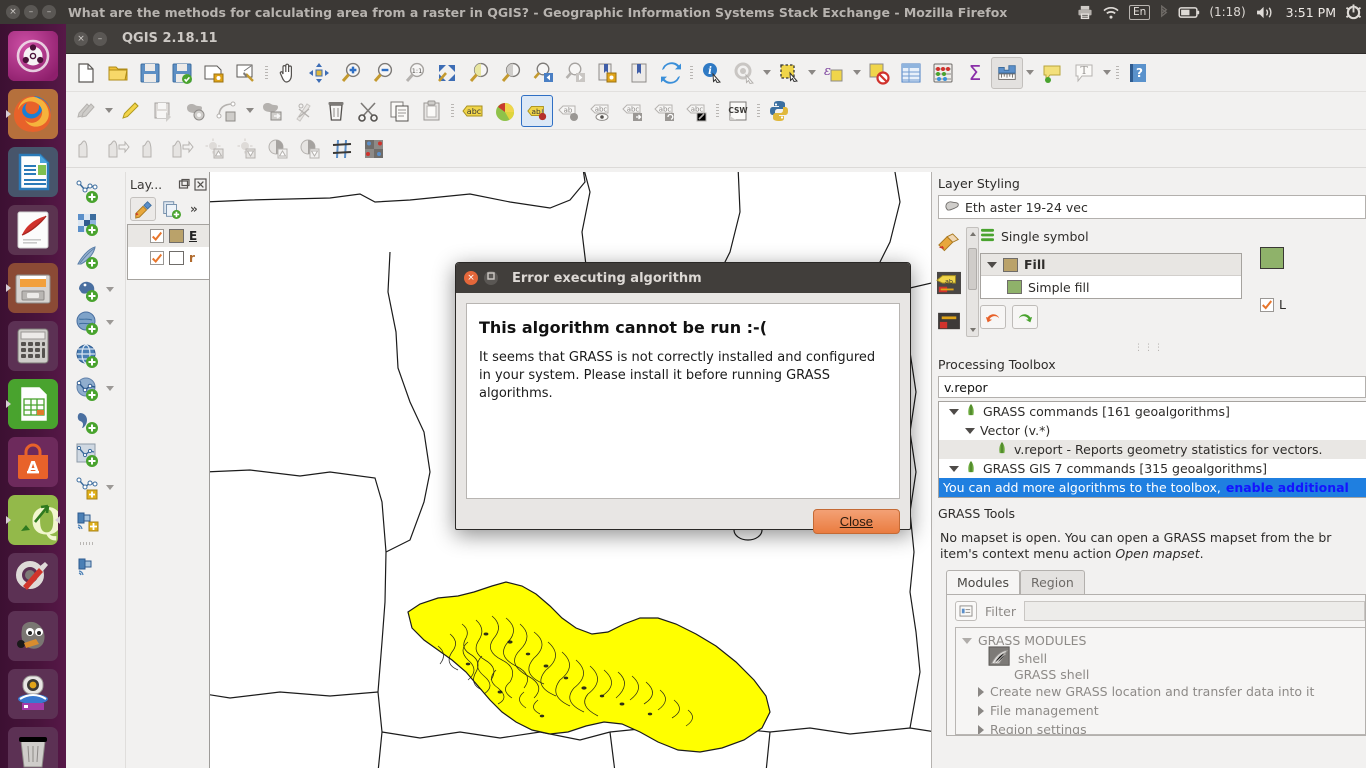 The width and height of the screenshot is (1366, 768). I want to click on rotate-label-button: abc, so click(665, 111).